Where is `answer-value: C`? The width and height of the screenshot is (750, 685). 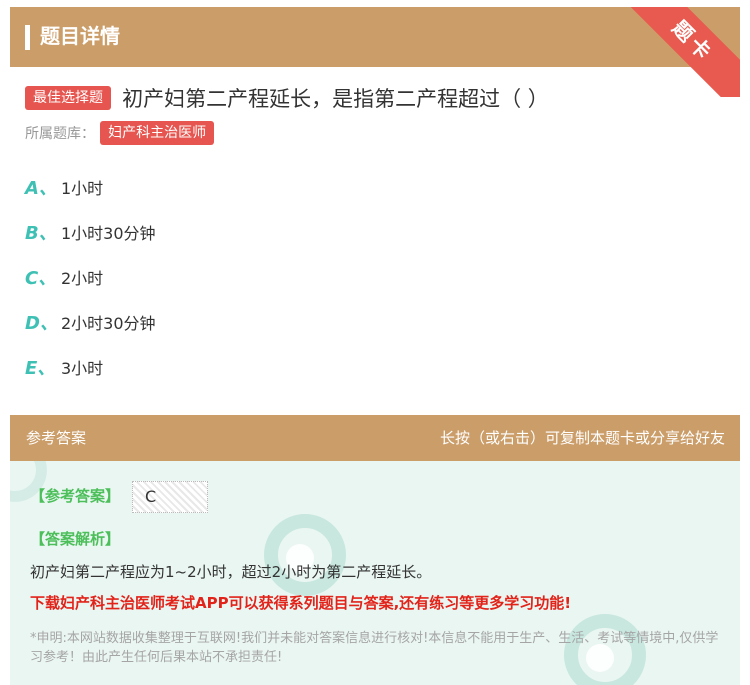
answer-value: C is located at coordinates (170, 497).